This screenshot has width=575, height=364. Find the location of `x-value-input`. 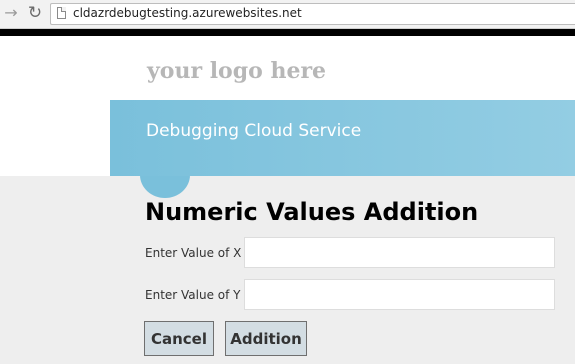

x-value-input is located at coordinates (399, 252).